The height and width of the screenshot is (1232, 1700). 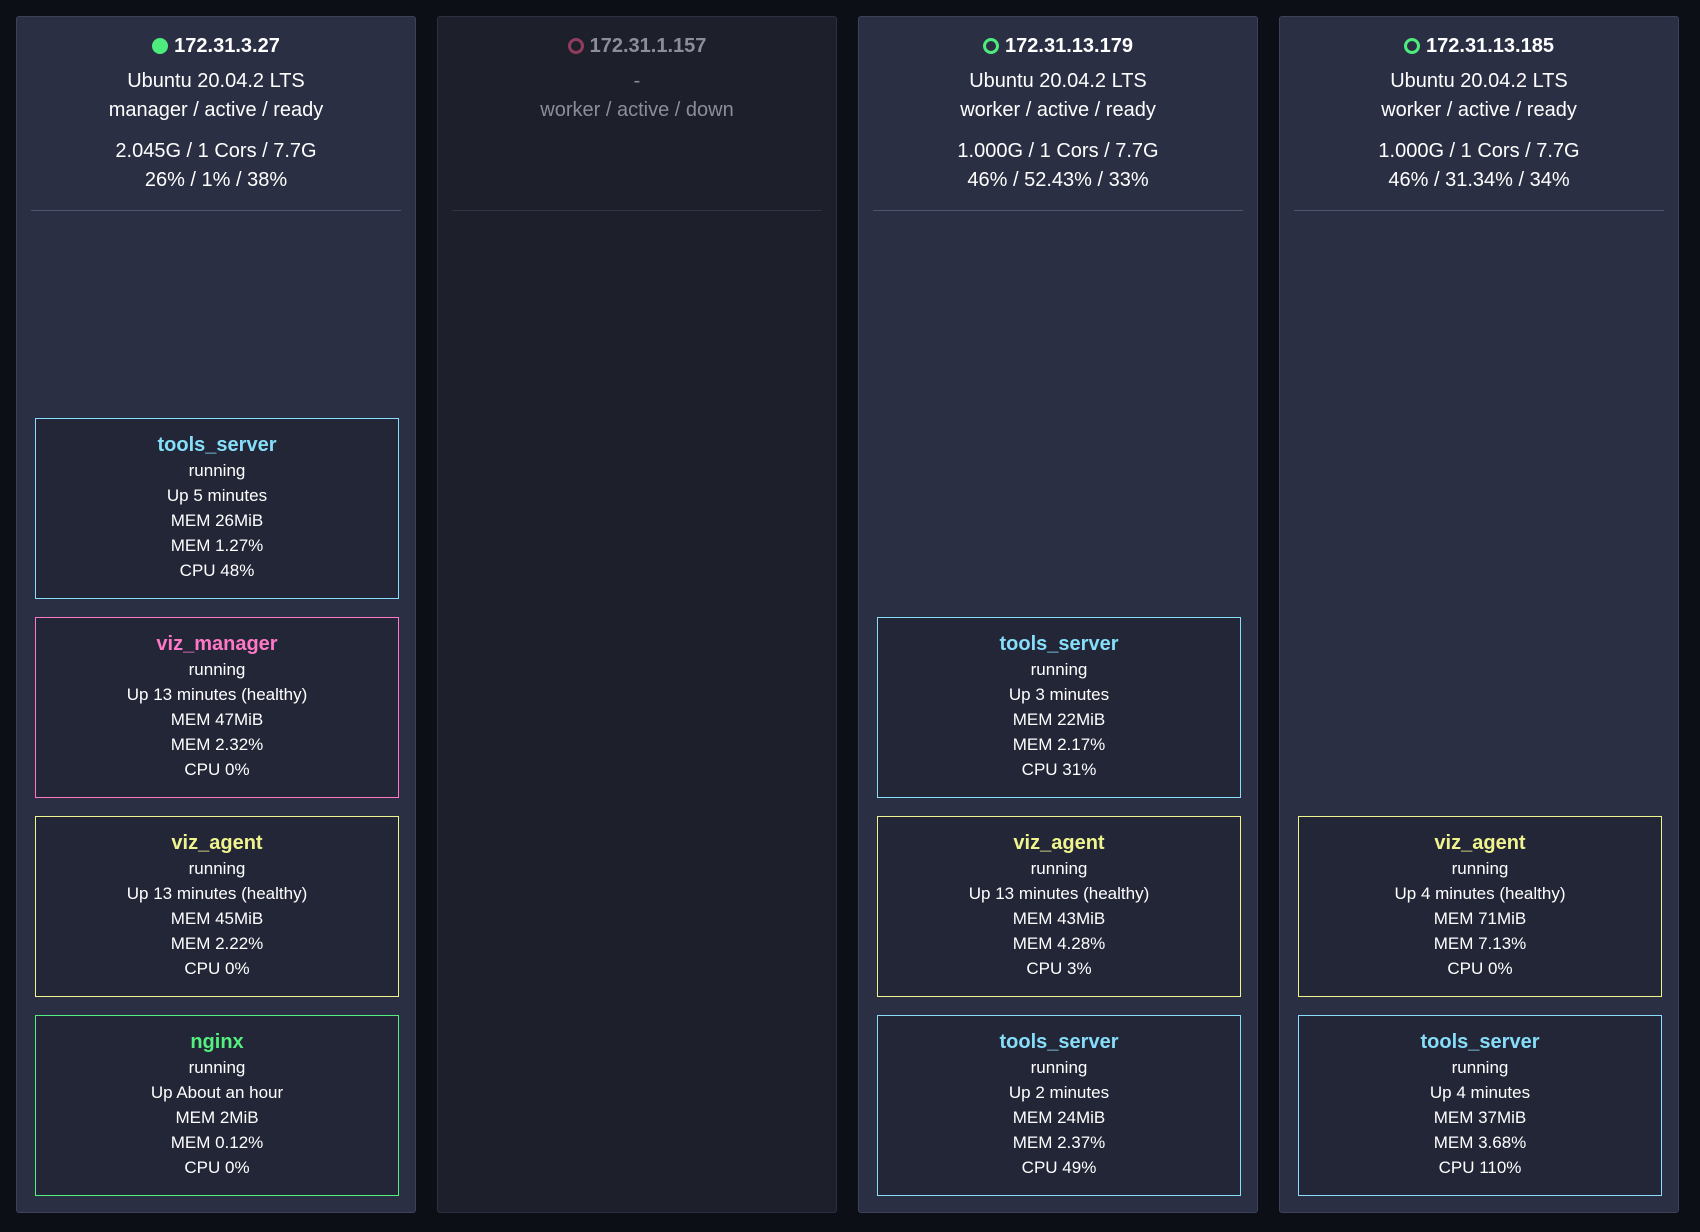 What do you see at coordinates (1059, 1142) in the screenshot?
I see `task-mem-pct: MEM 2.37%` at bounding box center [1059, 1142].